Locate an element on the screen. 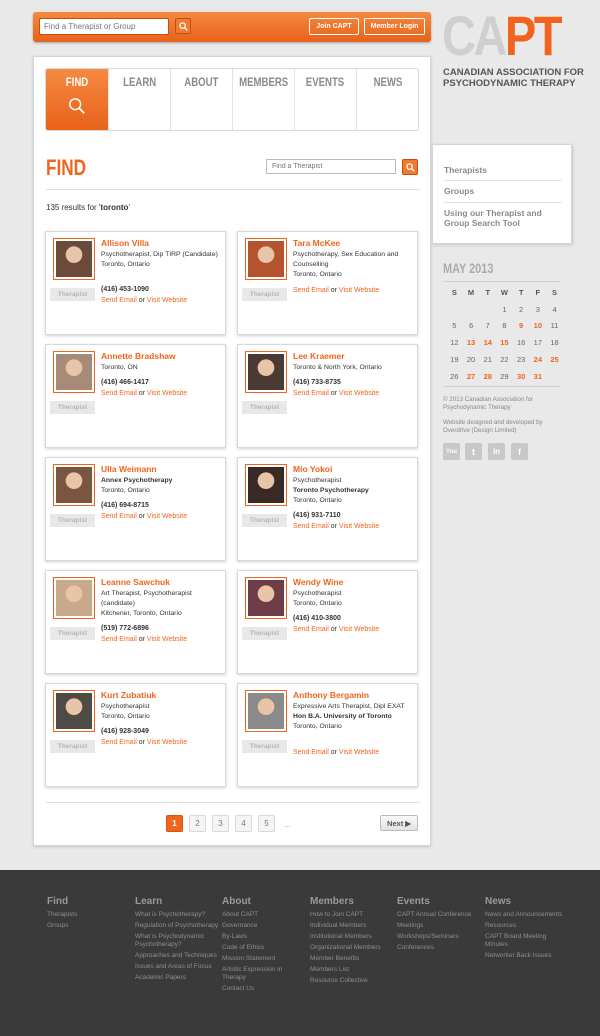 This screenshot has height=1036, width=600. footer-link: Networker Back Issues is located at coordinates (527, 956).